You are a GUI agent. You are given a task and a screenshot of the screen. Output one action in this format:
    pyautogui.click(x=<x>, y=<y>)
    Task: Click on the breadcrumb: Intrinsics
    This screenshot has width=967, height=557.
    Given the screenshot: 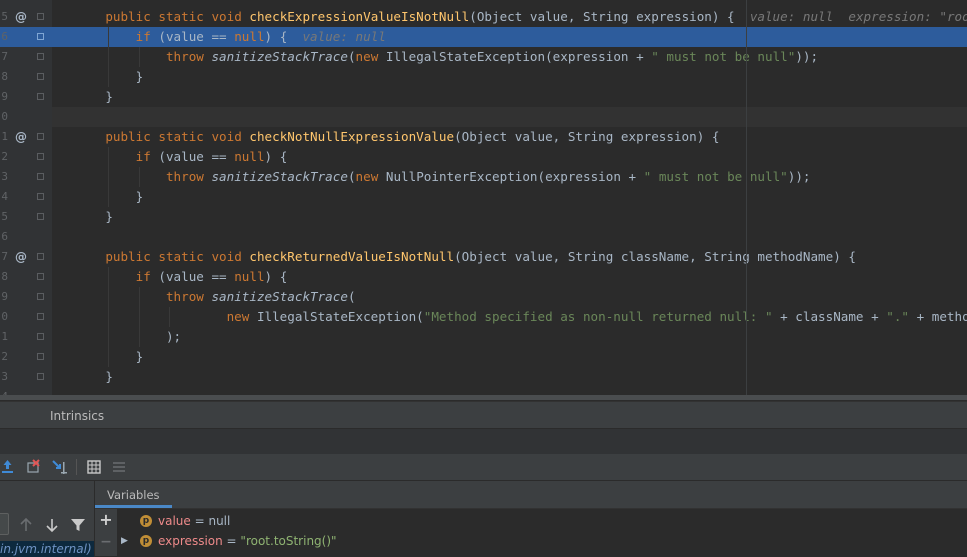 What is the action you would take?
    pyautogui.click(x=483, y=415)
    